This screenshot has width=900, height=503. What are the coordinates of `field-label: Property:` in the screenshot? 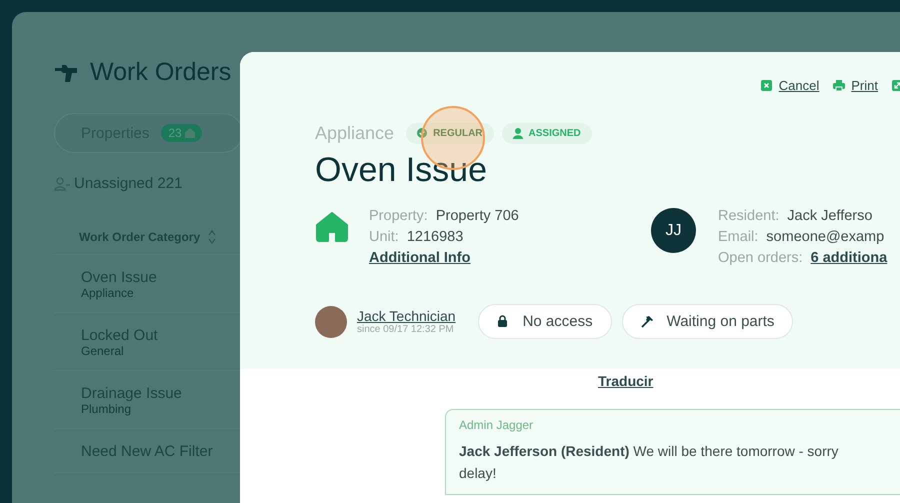 It's located at (398, 216).